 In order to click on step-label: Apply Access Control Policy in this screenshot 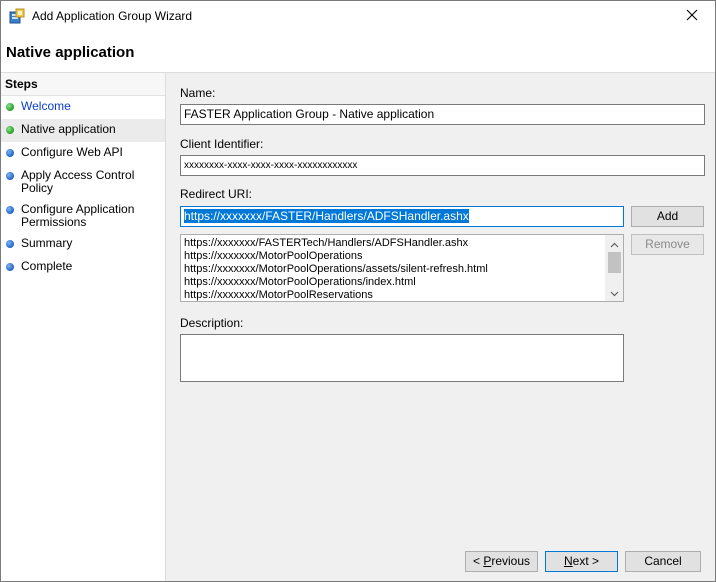, I will do `click(78, 181)`.